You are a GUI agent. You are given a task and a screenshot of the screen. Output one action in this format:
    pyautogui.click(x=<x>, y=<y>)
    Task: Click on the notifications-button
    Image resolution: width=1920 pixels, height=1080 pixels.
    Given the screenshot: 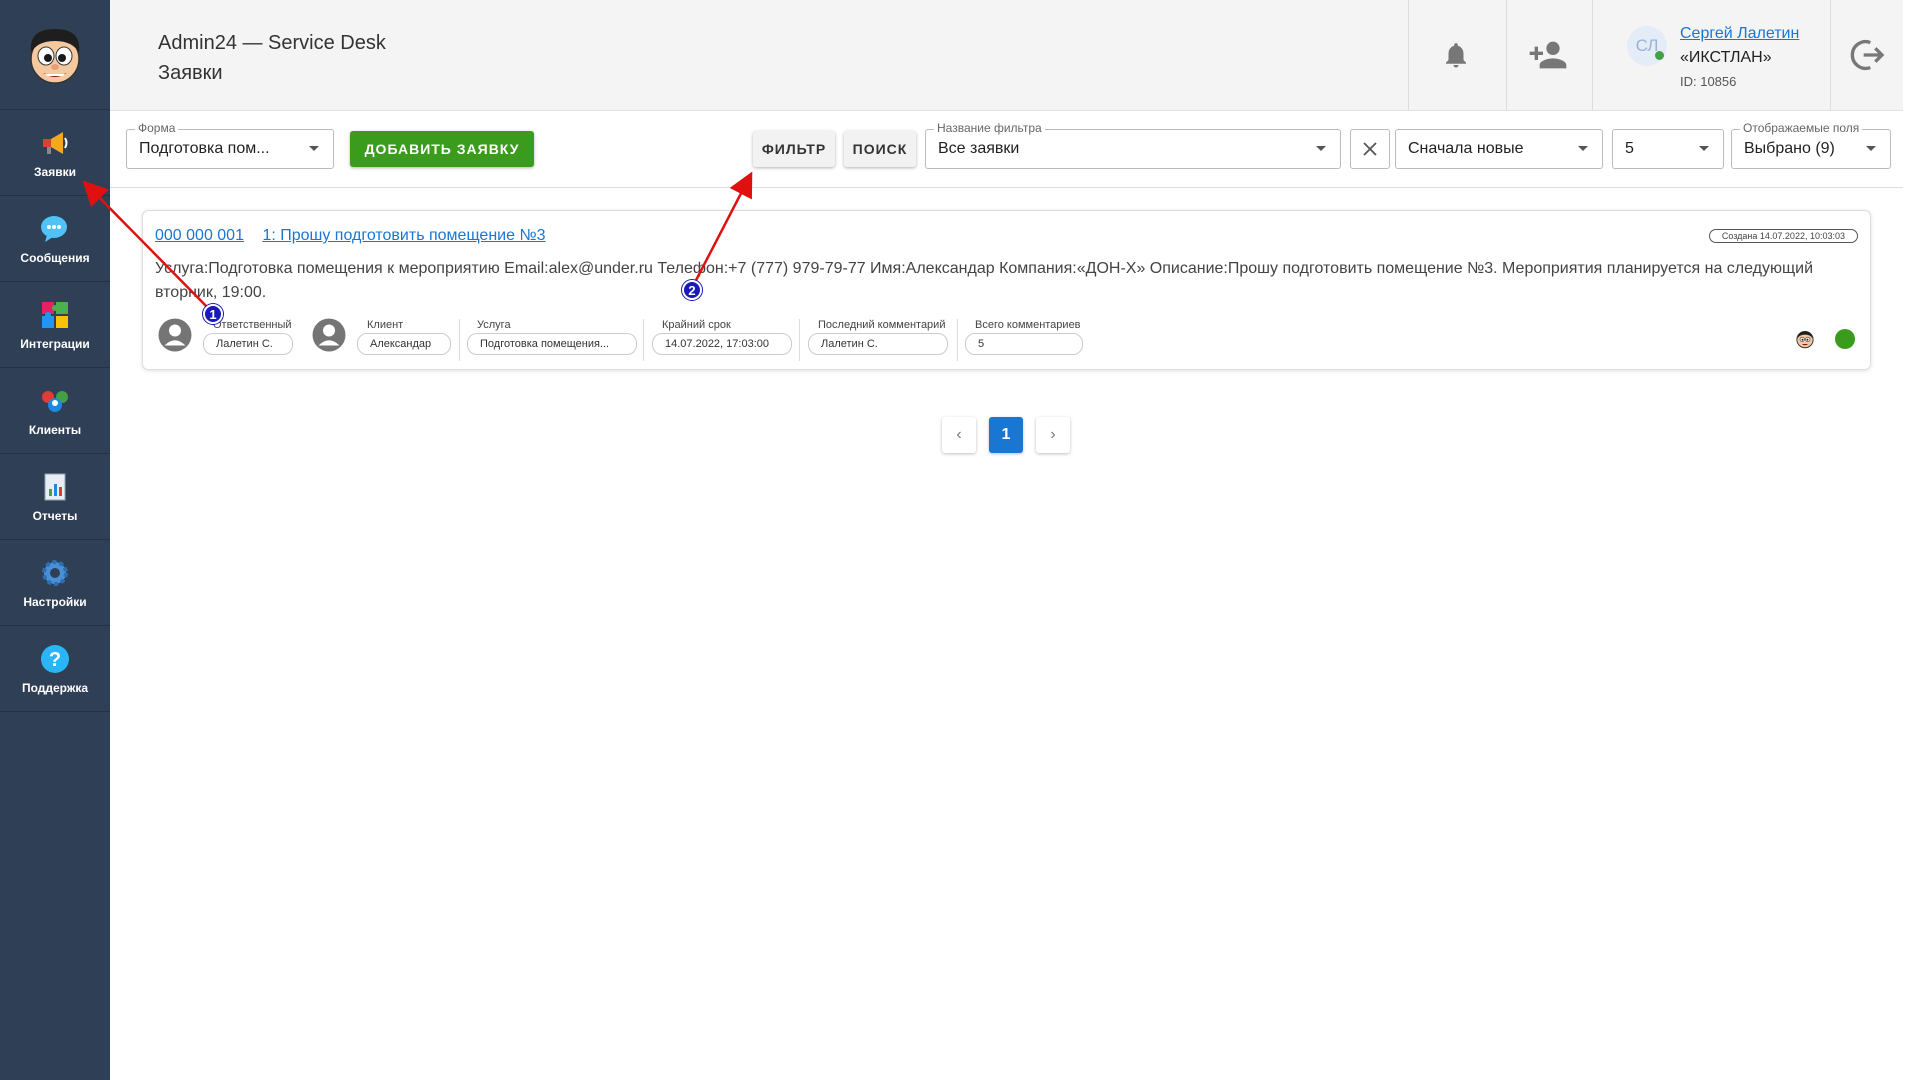 What is the action you would take?
    pyautogui.click(x=1456, y=55)
    